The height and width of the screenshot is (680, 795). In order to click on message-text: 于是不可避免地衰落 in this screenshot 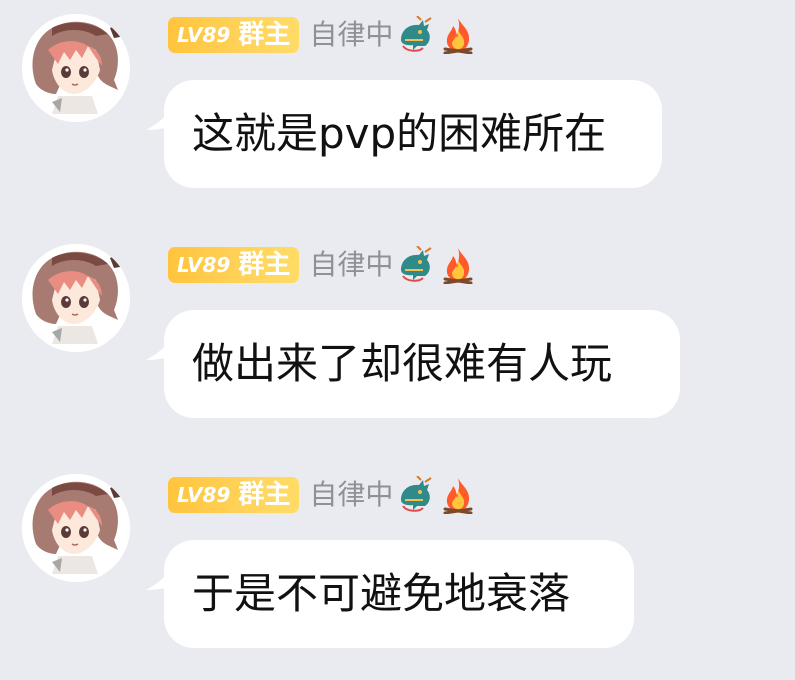, I will do `click(381, 593)`.